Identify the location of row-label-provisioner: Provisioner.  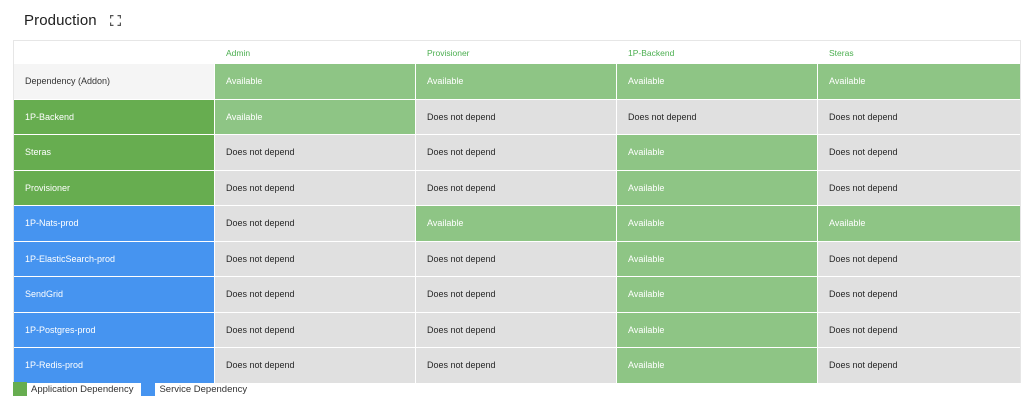
(114, 187).